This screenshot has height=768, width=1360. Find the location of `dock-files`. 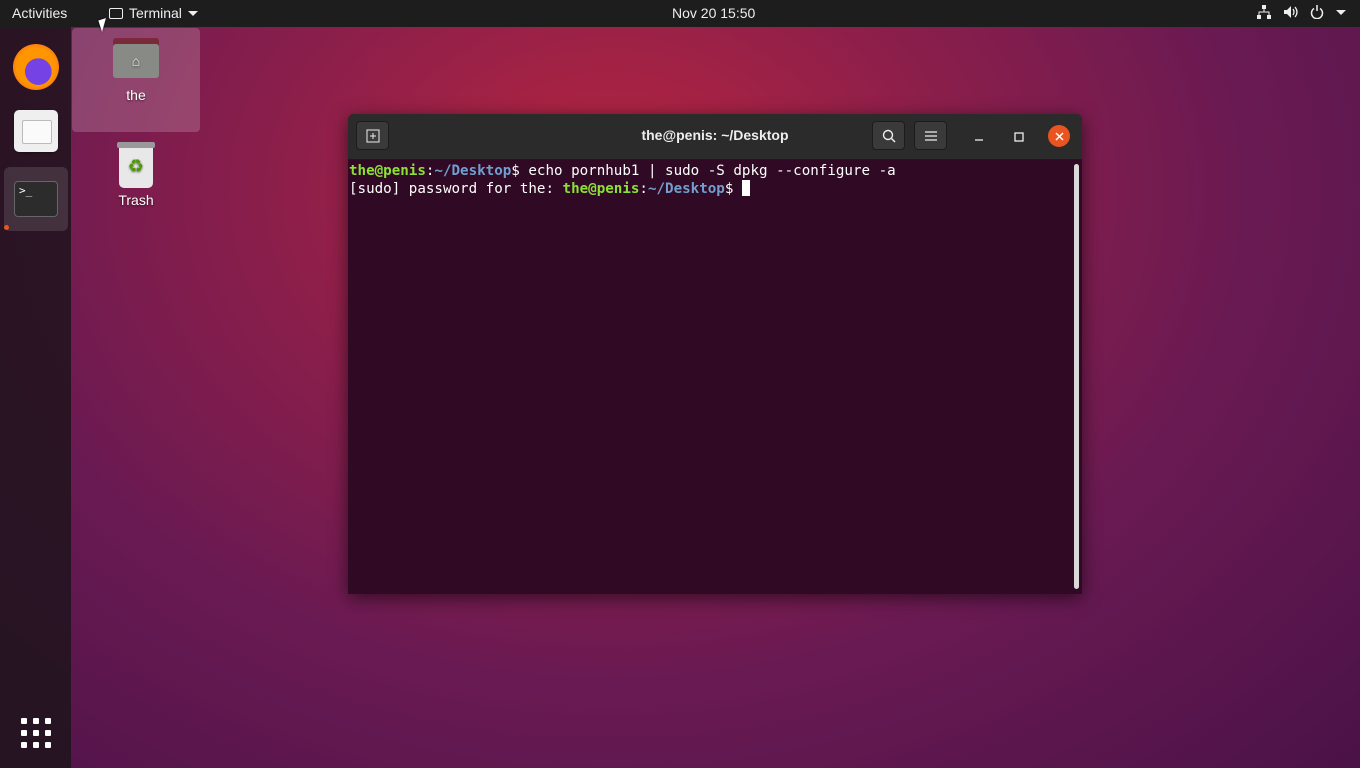

dock-files is located at coordinates (36, 131).